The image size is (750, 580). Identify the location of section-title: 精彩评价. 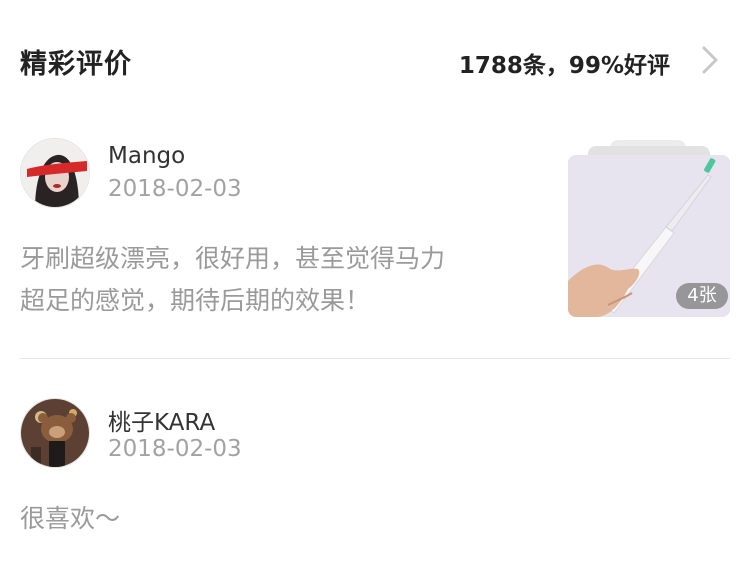
(76, 64).